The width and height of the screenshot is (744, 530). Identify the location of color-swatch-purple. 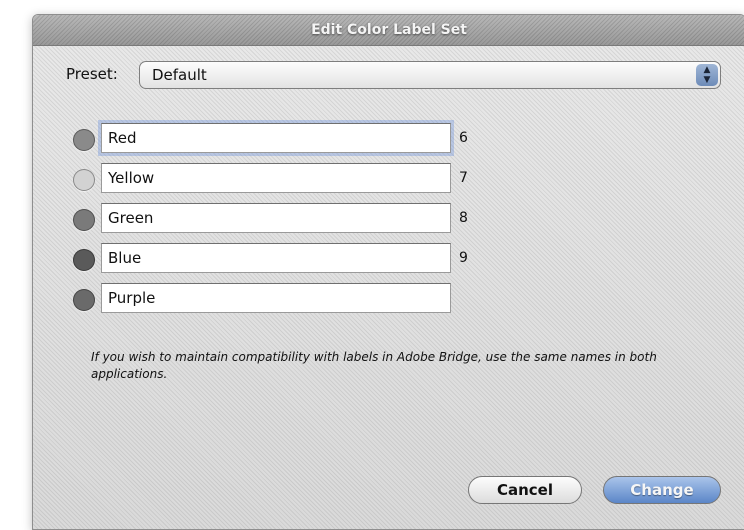
(84, 300).